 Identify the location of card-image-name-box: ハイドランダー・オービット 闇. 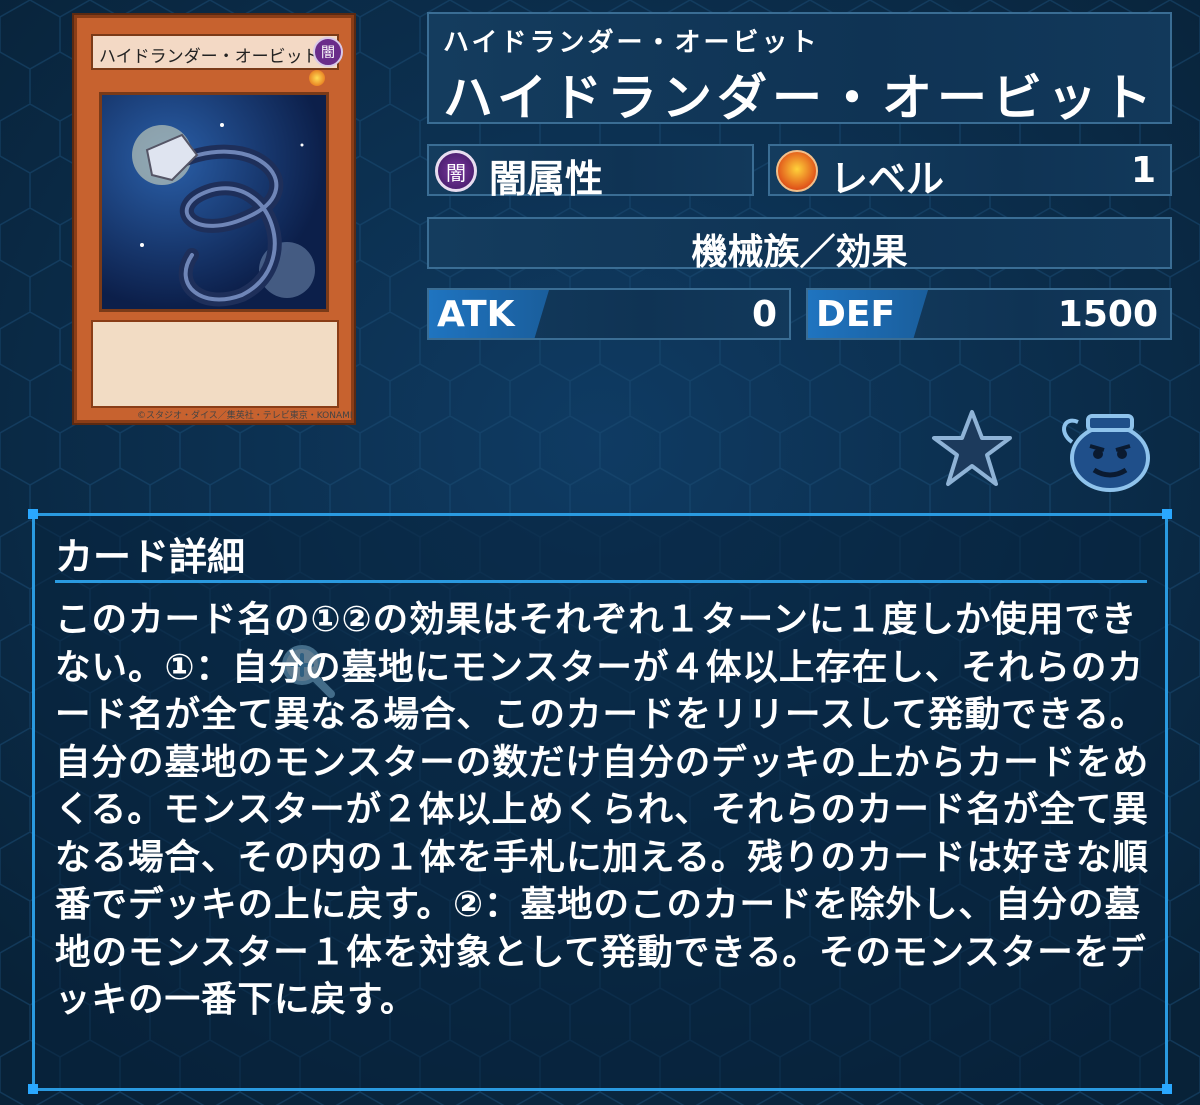
(217, 52).